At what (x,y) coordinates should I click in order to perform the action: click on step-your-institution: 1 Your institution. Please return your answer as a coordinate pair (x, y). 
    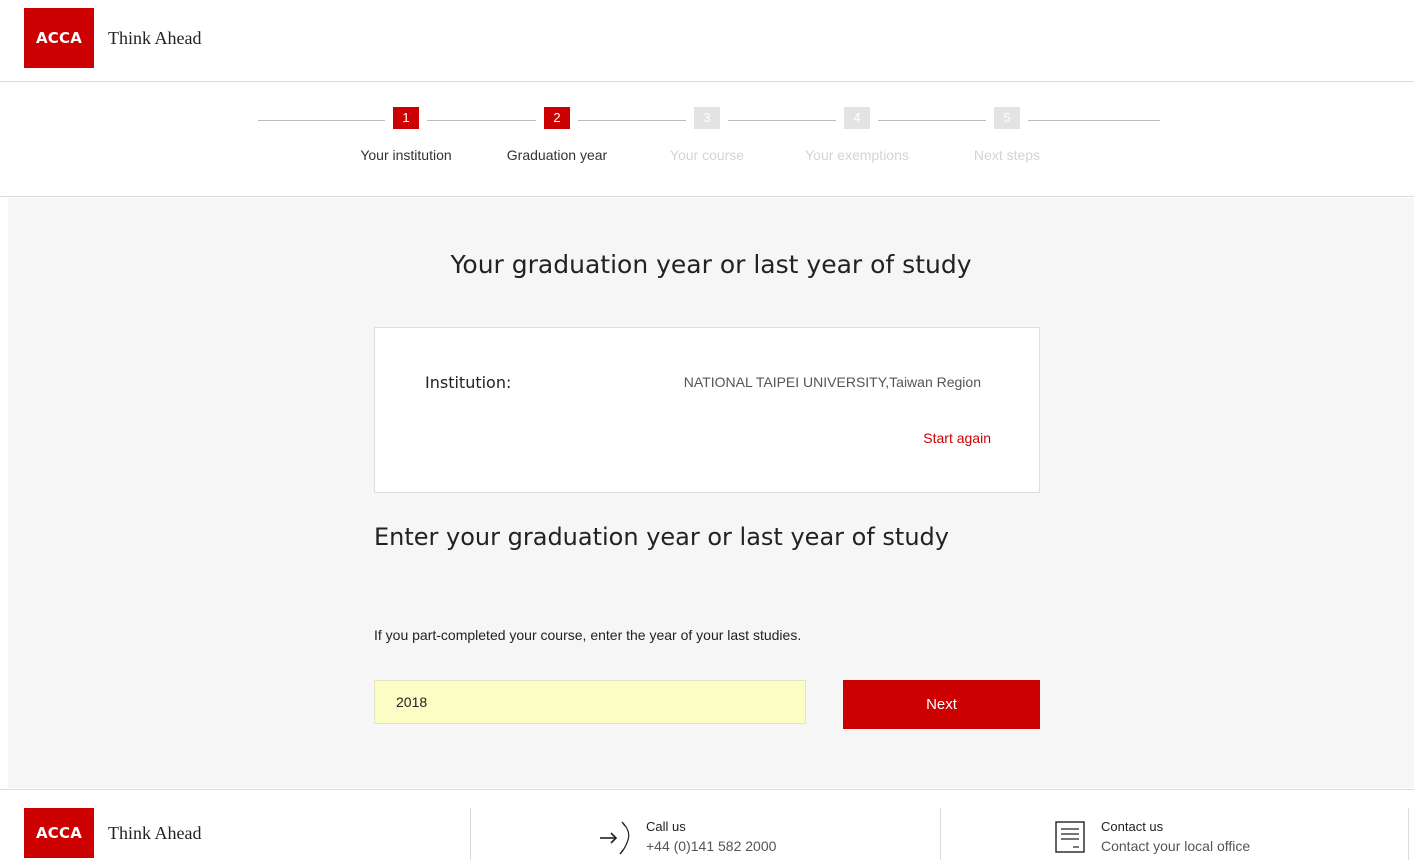
    Looking at the image, I should click on (406, 135).